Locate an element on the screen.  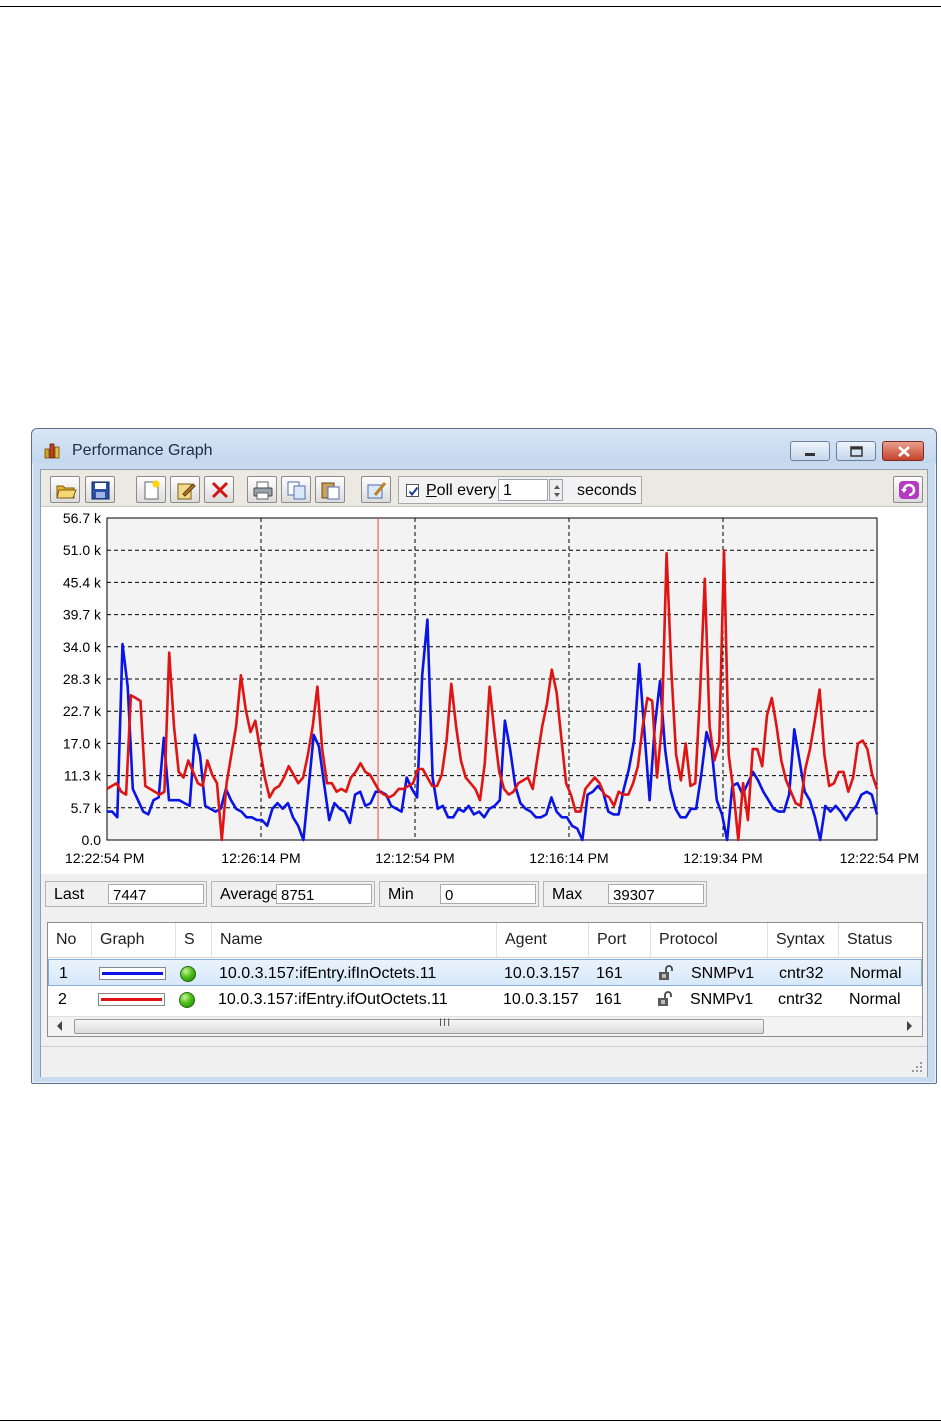
average-stat: Average 8751 is located at coordinates (293, 894).